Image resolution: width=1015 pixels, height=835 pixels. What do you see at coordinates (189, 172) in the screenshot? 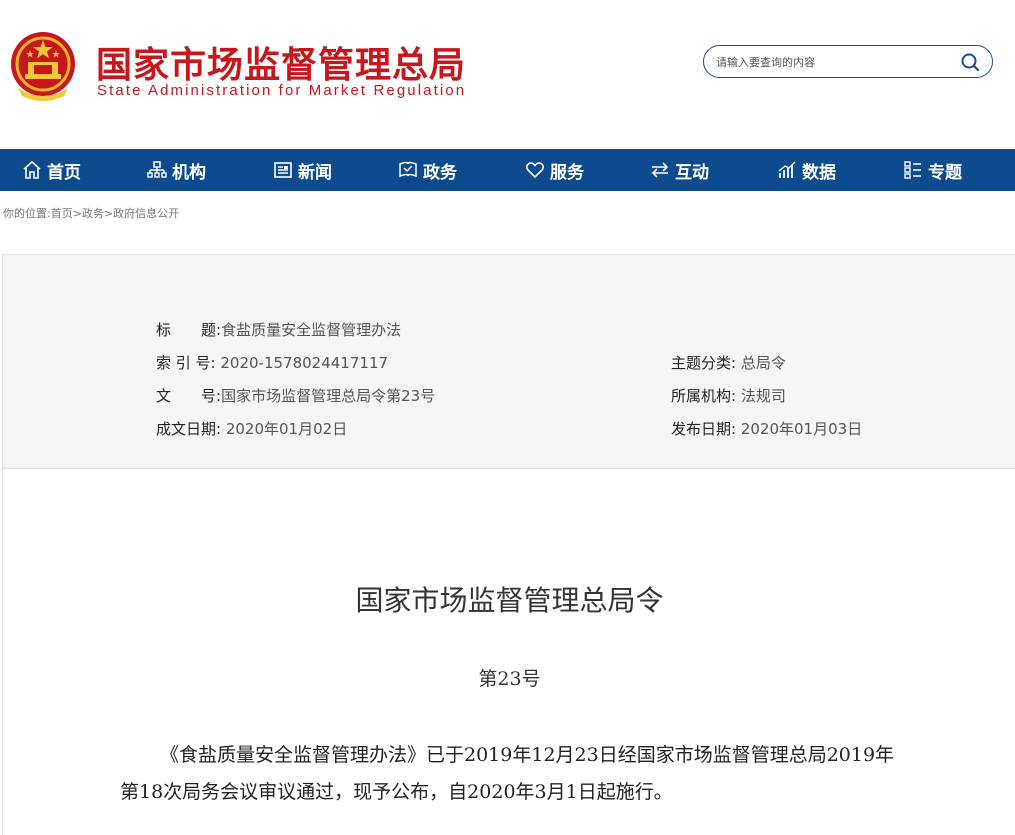
I see `nav-label: 机构` at bounding box center [189, 172].